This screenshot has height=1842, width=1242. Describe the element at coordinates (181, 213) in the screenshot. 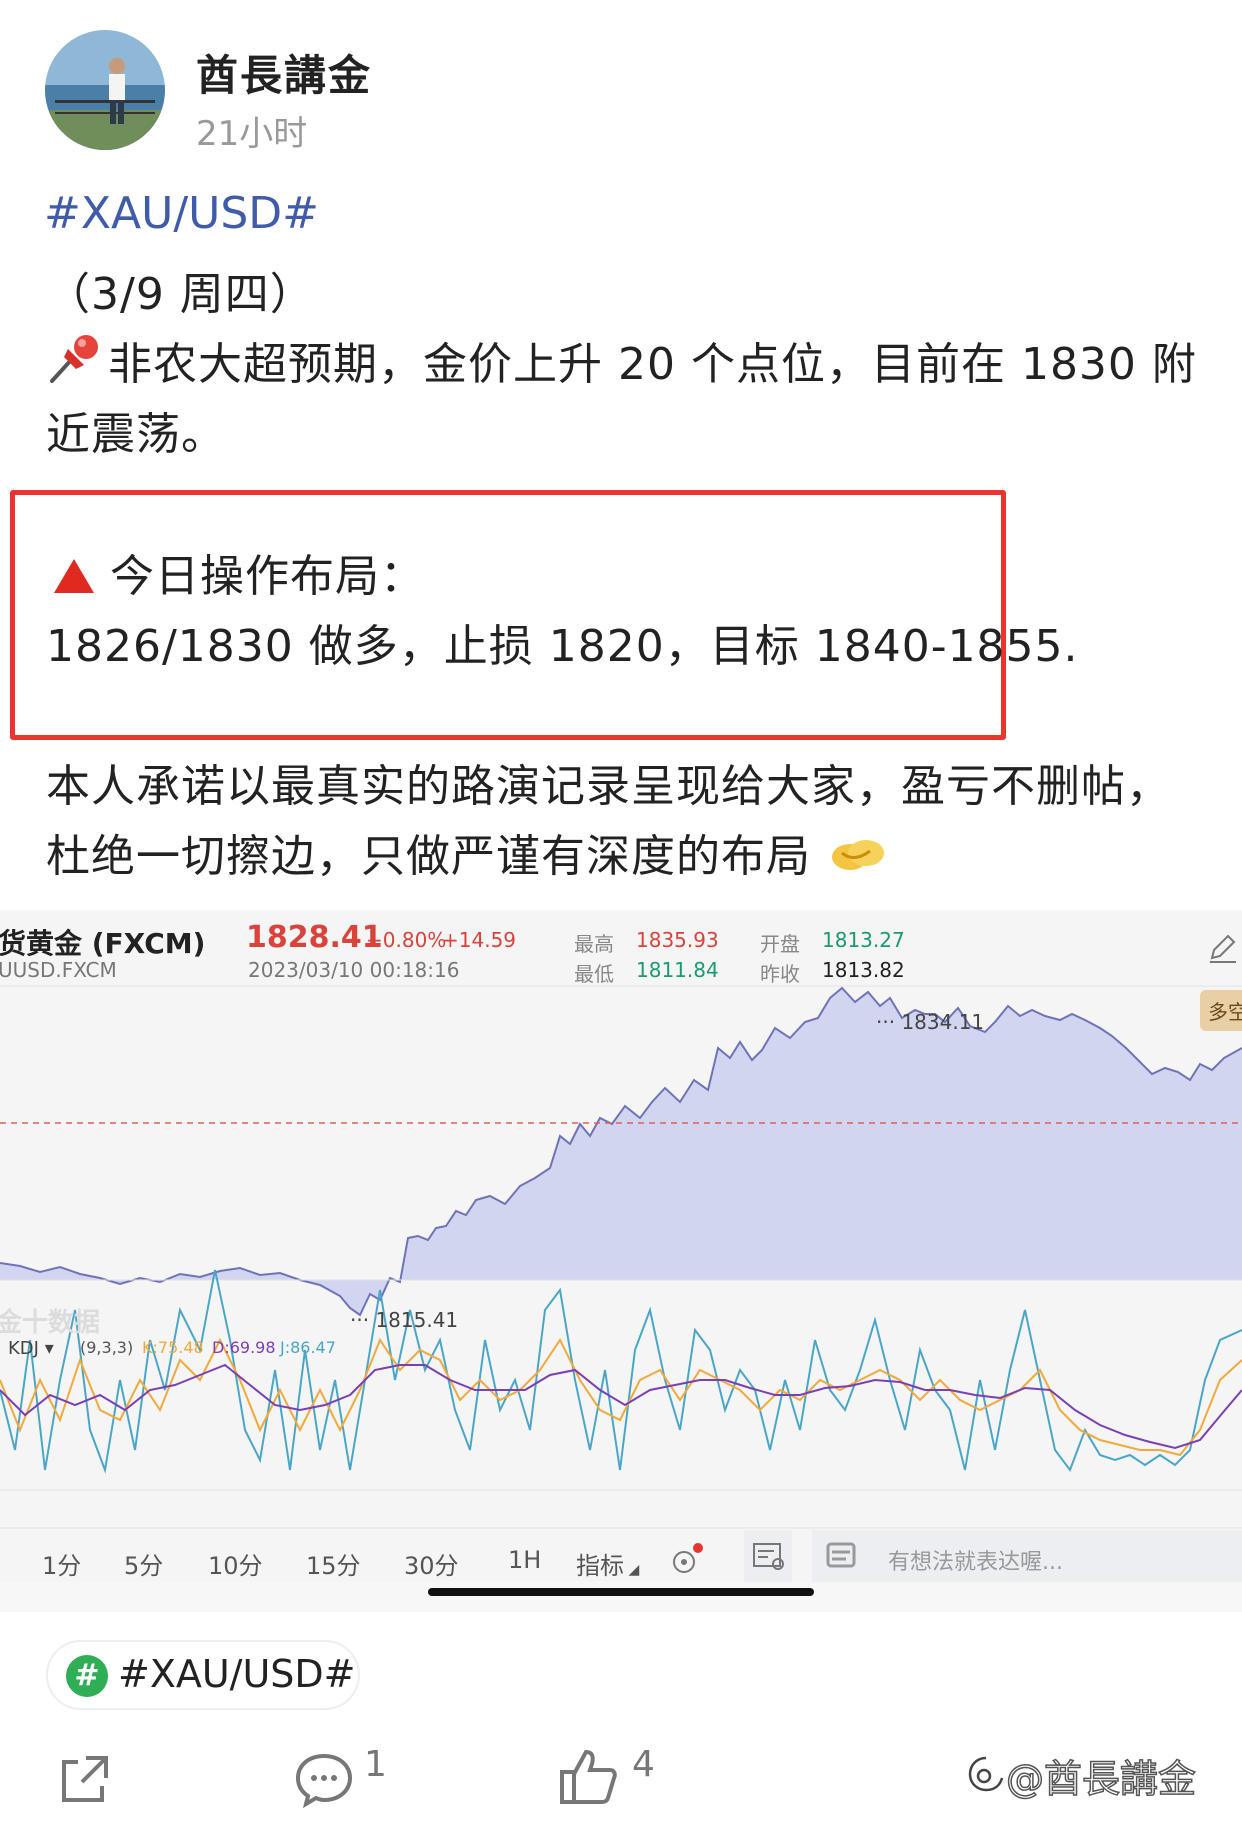

I see `topic-hashtag: #XAU/USD#` at that location.